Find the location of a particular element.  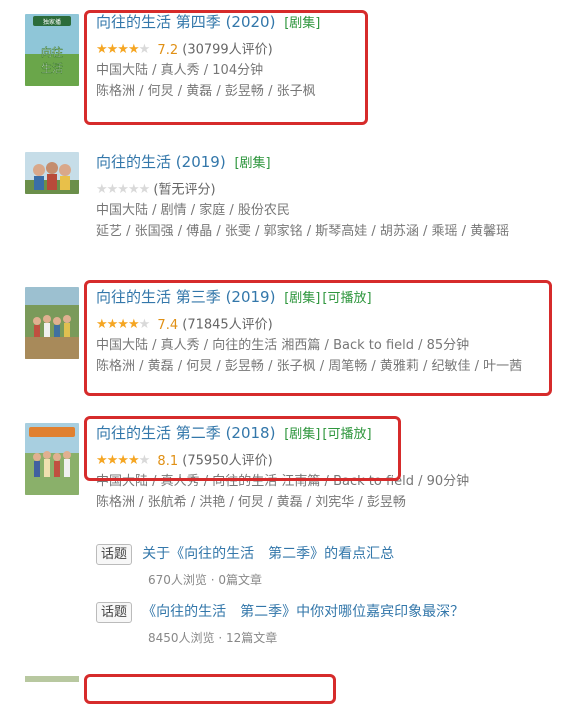

item-cast: 陈格洲 / 张航希 / 洪艳 / 何炅 / 黄磊 / 刘宪华 / 彭昱畅 is located at coordinates (251, 502).